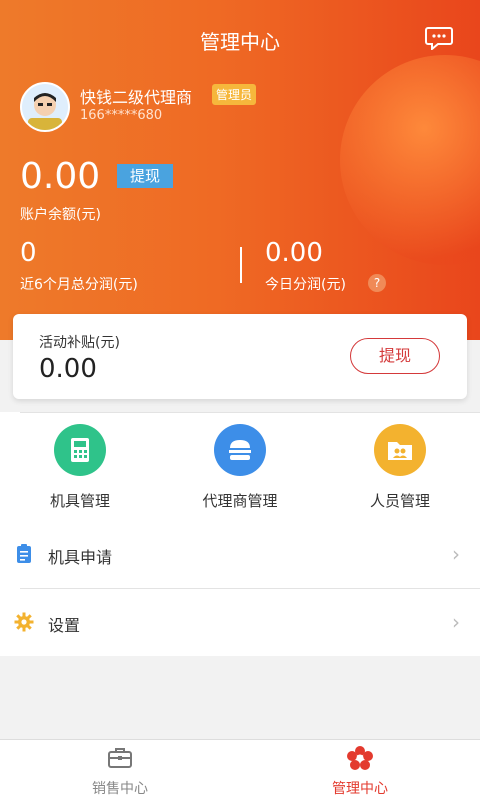 The height and width of the screenshot is (801, 480). I want to click on balance-label: 账户余额(元), so click(60, 215).